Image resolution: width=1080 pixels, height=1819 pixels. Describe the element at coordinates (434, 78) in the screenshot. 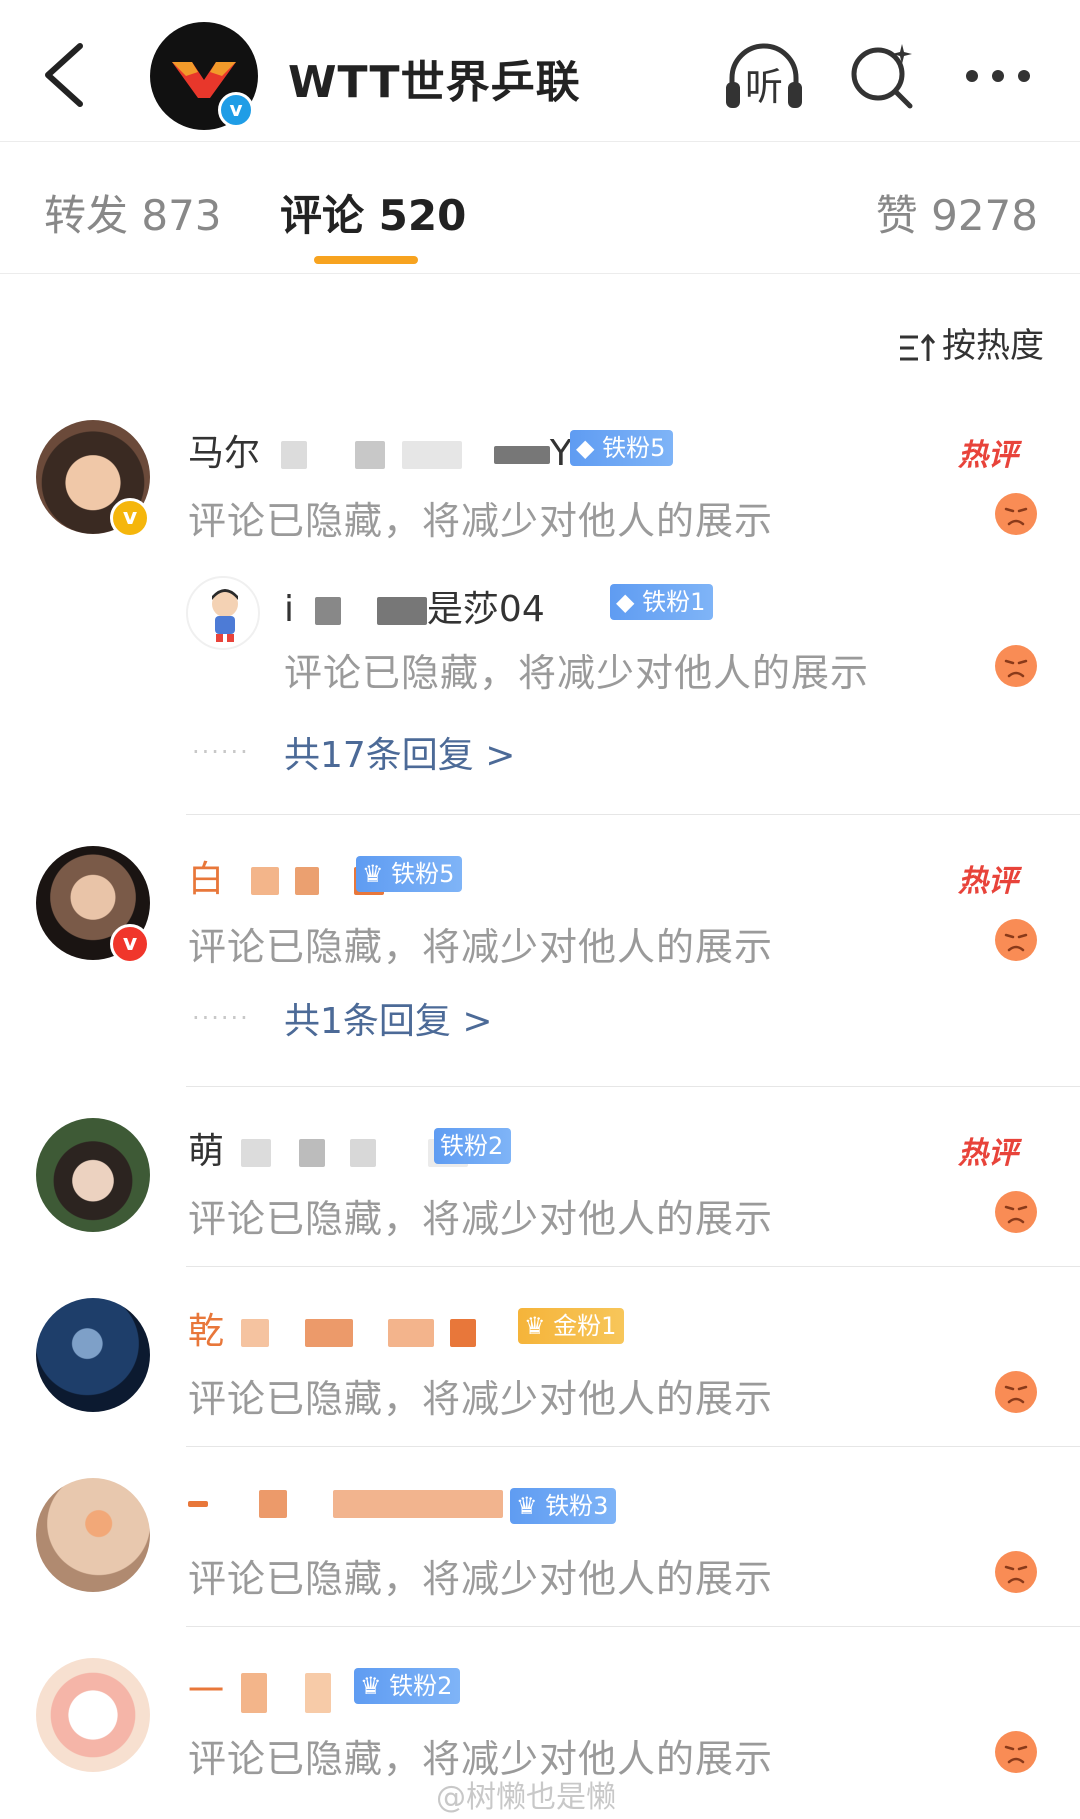

I see `account-name: WTT世界乒联` at that location.